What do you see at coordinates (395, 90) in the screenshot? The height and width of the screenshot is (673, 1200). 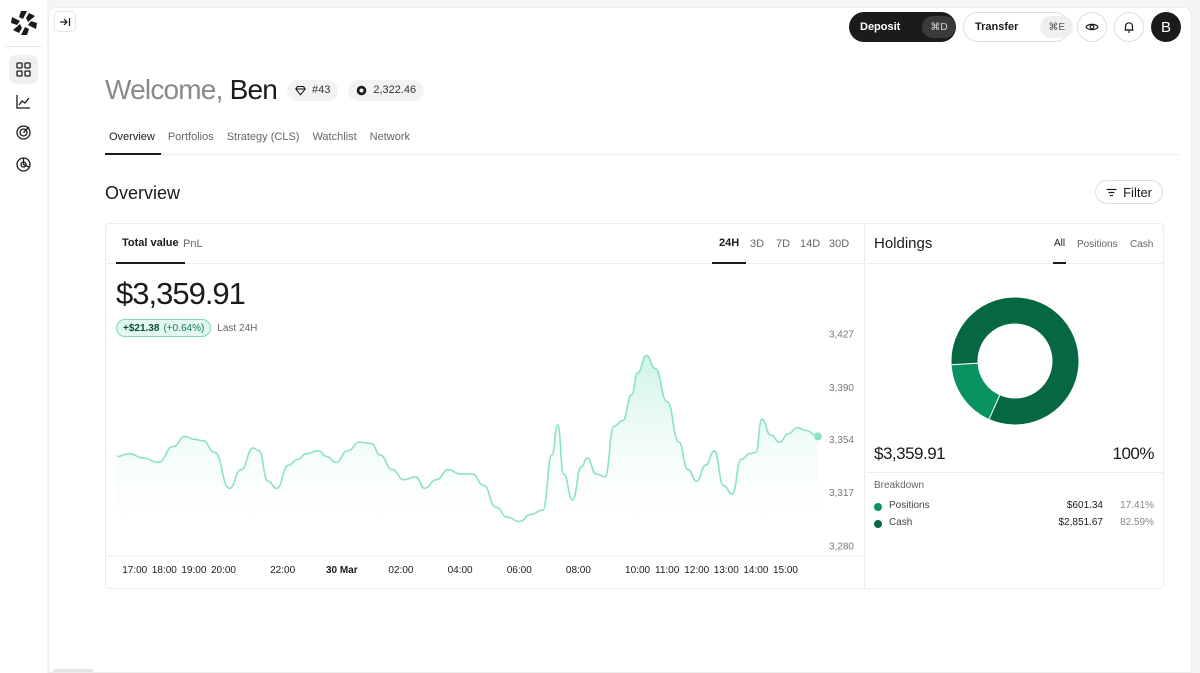 I see `points-value: 2,322.46` at bounding box center [395, 90].